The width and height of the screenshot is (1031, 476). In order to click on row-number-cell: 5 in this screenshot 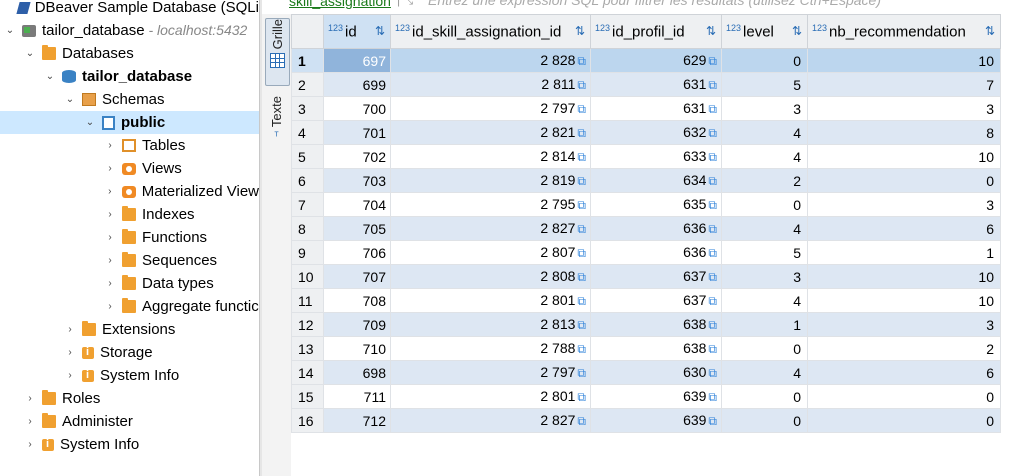, I will do `click(307, 156)`.